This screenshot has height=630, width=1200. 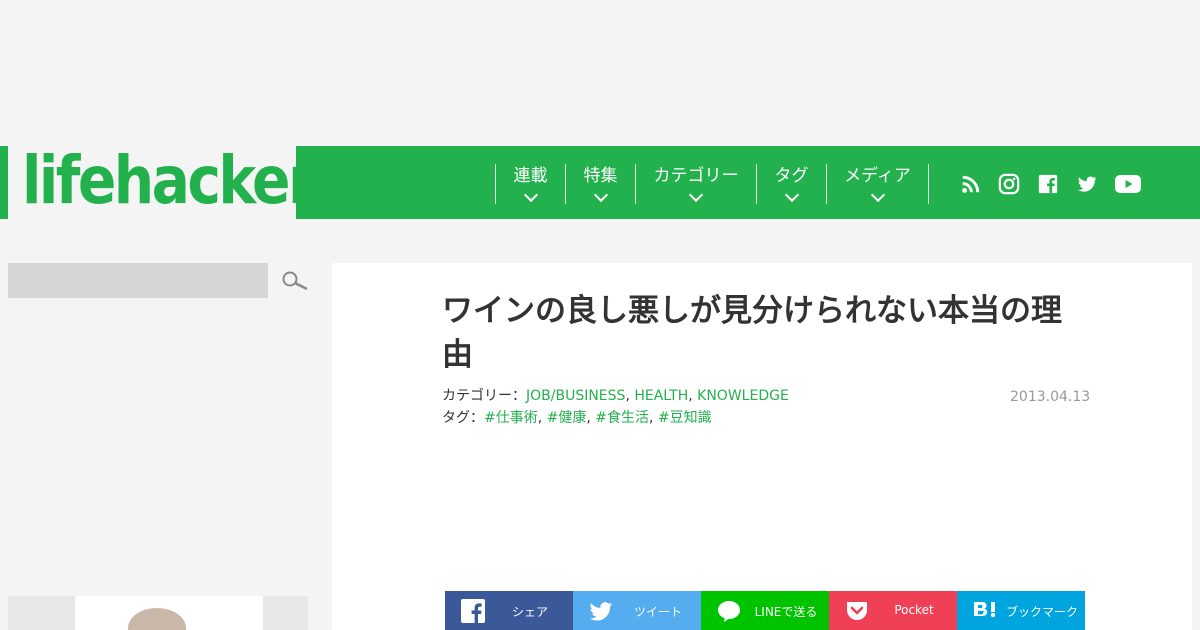 What do you see at coordinates (511, 418) in the screenshot?
I see `tag-link: #仕事術` at bounding box center [511, 418].